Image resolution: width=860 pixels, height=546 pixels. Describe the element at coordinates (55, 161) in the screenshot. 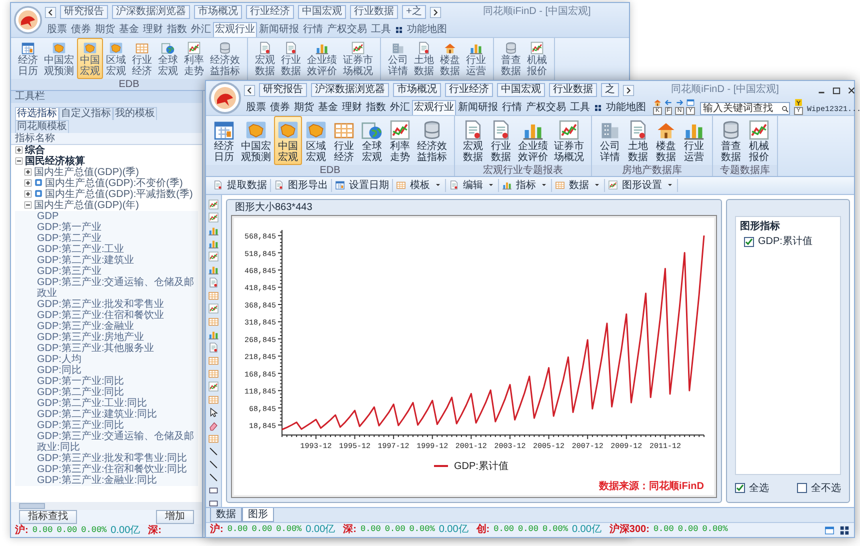

I see `tree-item: 国民经济核算` at that location.